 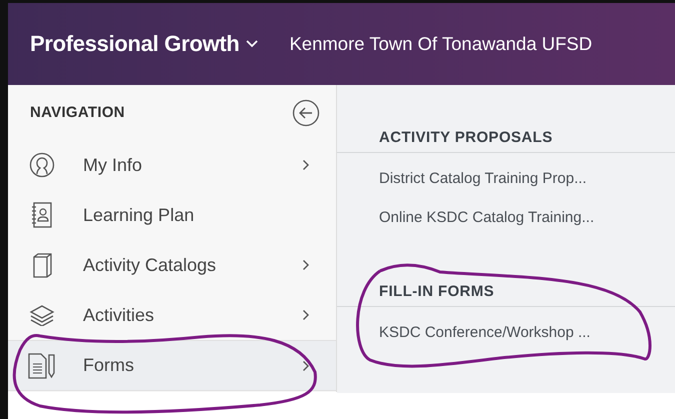 What do you see at coordinates (42, 165) in the screenshot?
I see `user-icon` at bounding box center [42, 165].